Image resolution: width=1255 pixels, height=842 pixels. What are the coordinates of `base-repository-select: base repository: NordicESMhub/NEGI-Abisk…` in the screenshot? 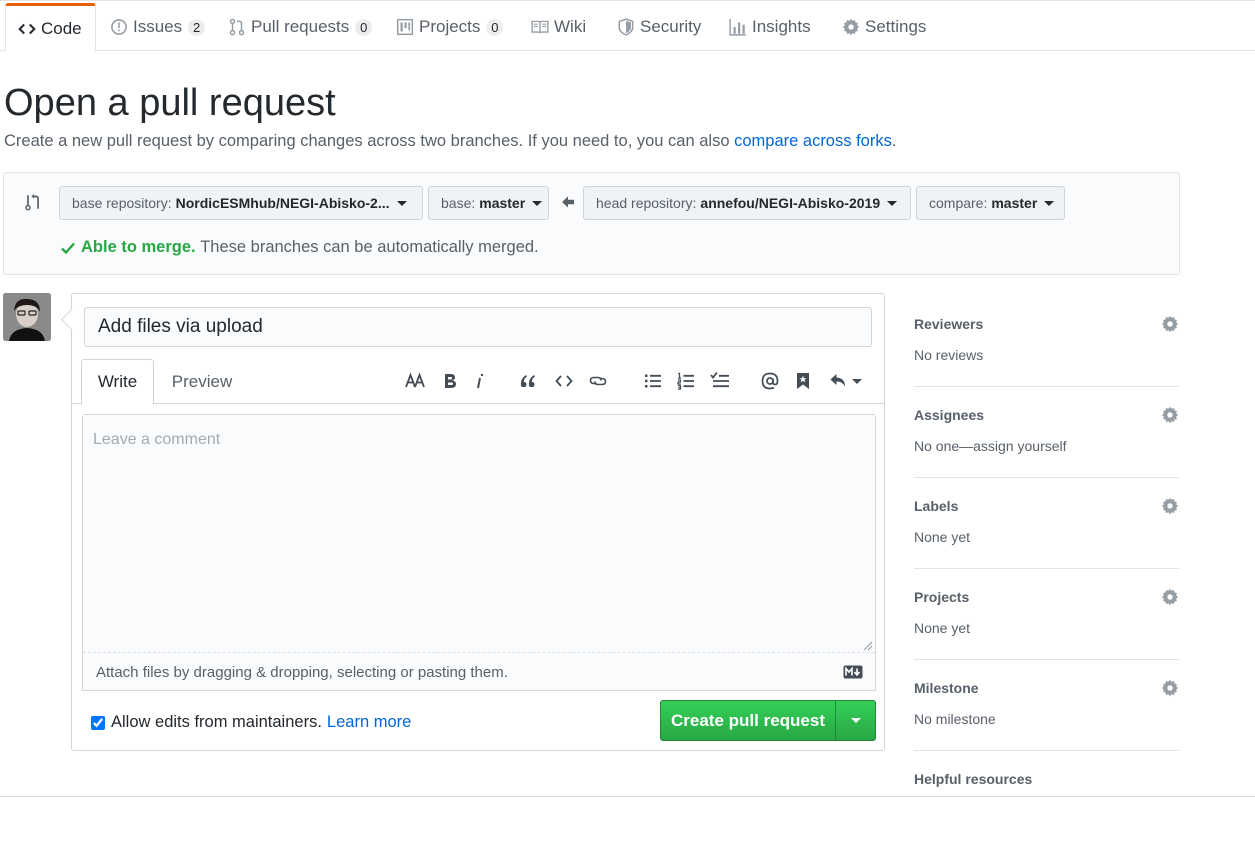 It's located at (241, 203).